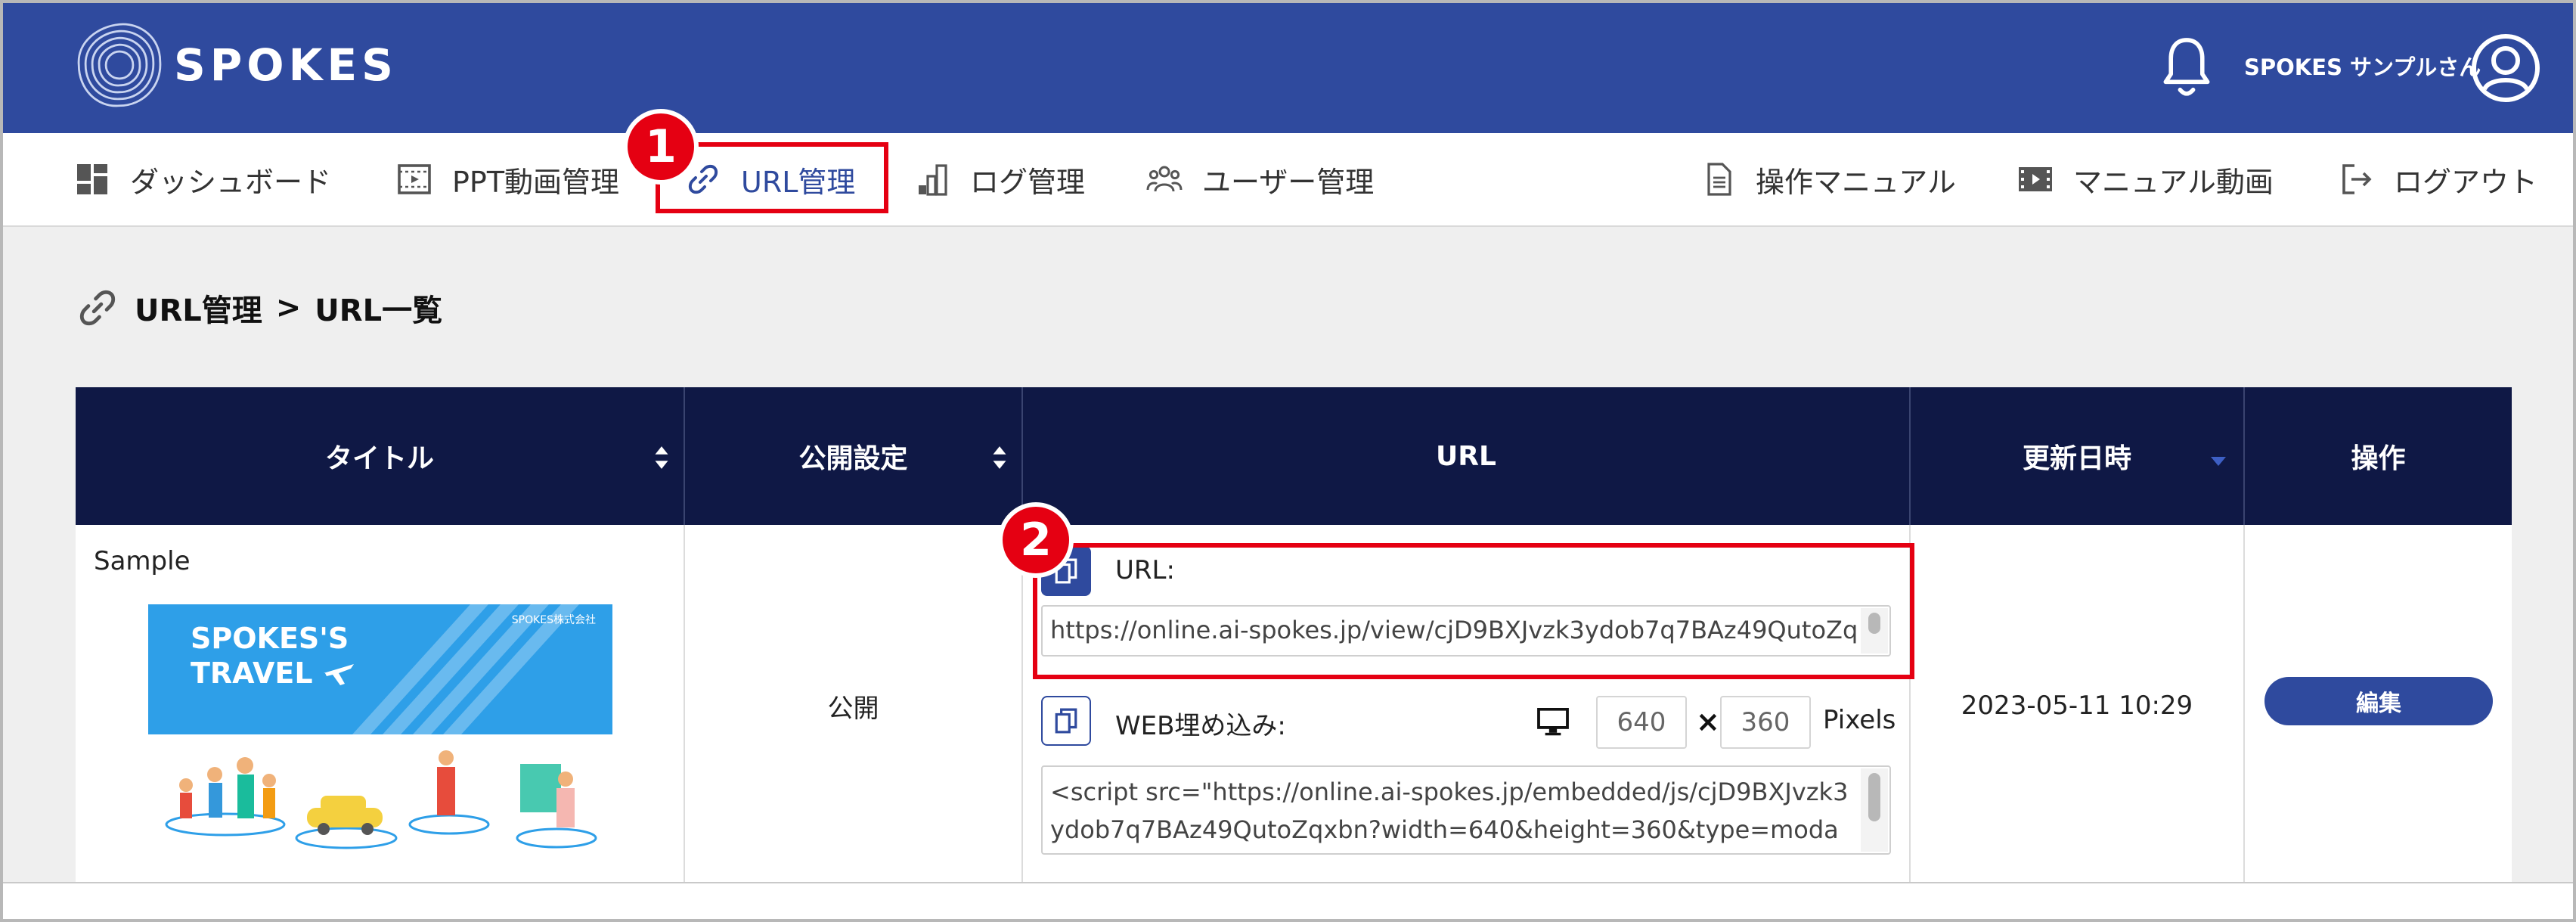 This screenshot has height=922, width=2576. I want to click on th-visibility-label: 公開設定, so click(853, 458).